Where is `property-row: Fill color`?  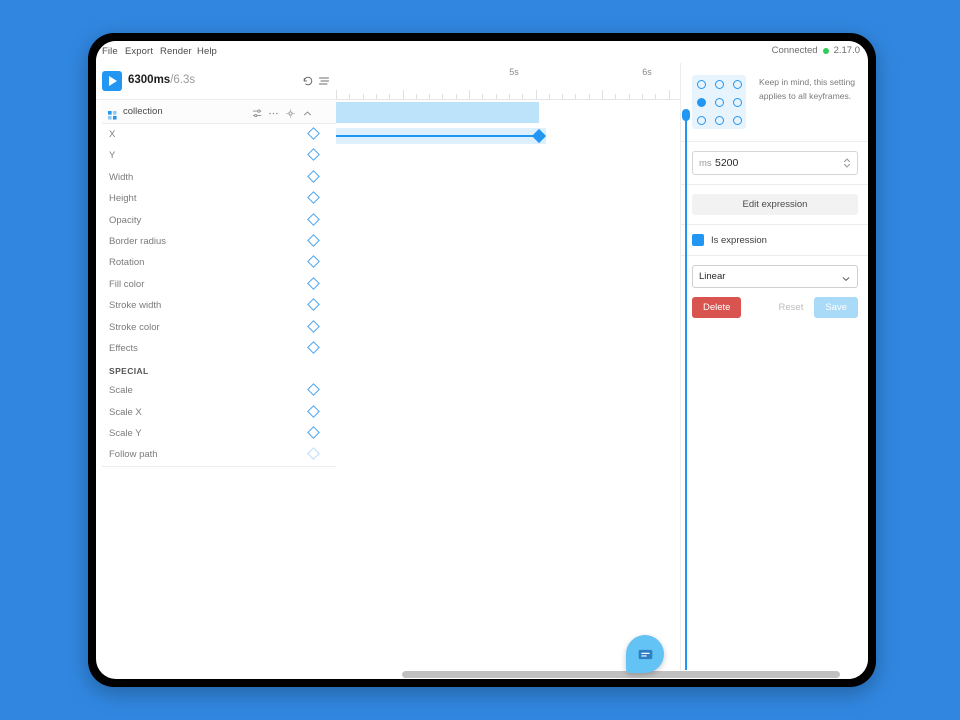 property-row: Fill color is located at coordinates (219, 284).